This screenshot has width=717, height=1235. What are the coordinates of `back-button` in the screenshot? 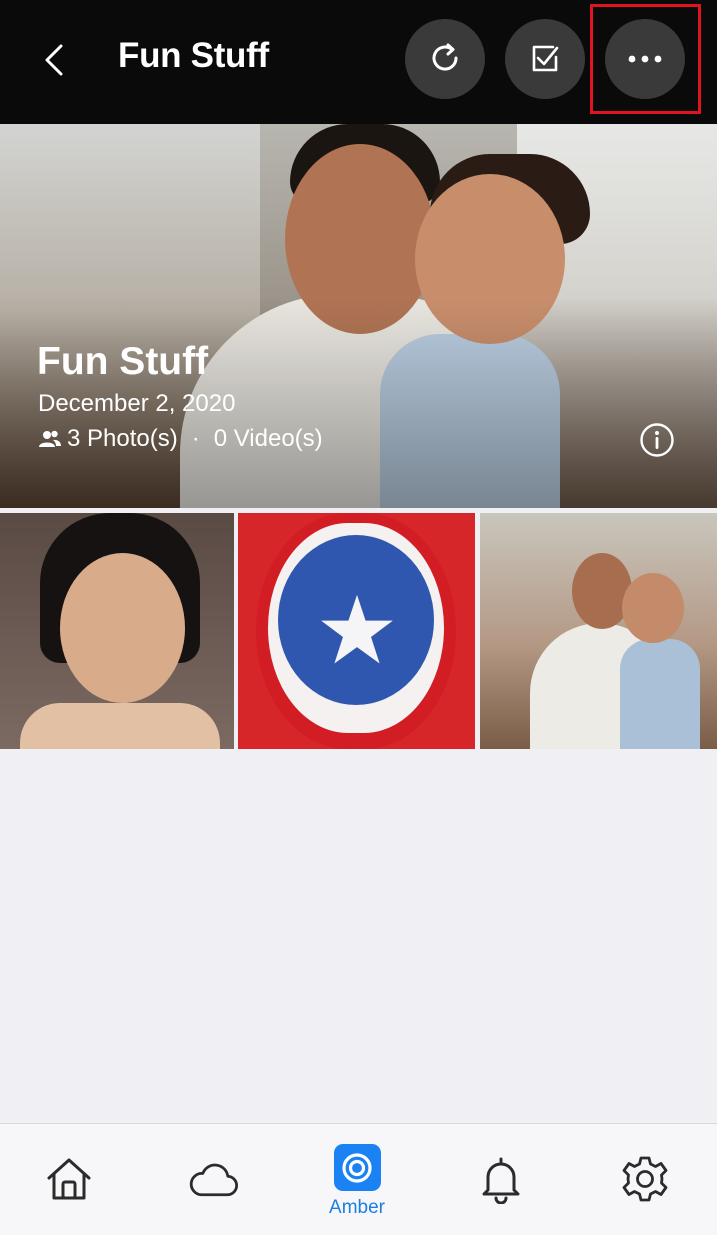 It's located at (54, 60).